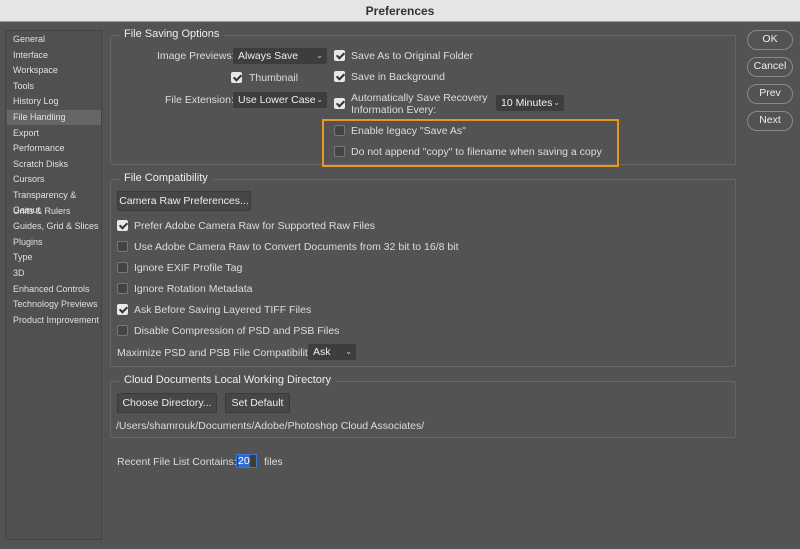  Describe the element at coordinates (216, 353) in the screenshot. I see `maximize-compat-label: Maximize PSD and PSB File Compatibility:` at that location.